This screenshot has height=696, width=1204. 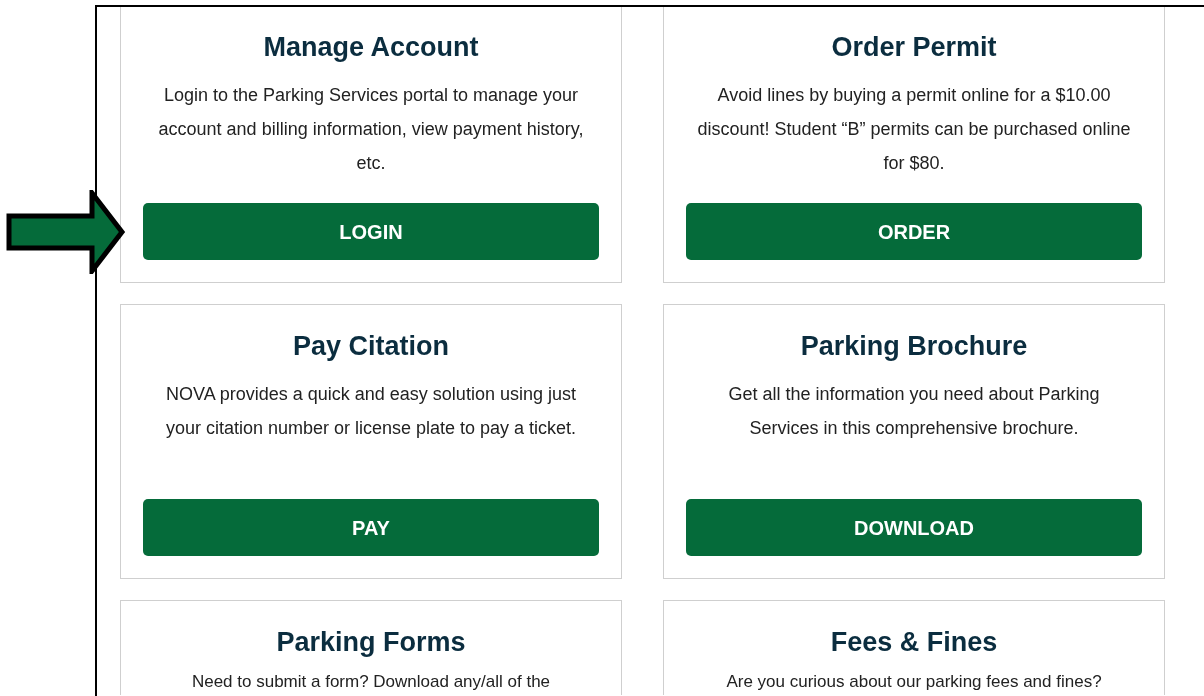 What do you see at coordinates (914, 642) in the screenshot?
I see `card-title: Fees & Fines` at bounding box center [914, 642].